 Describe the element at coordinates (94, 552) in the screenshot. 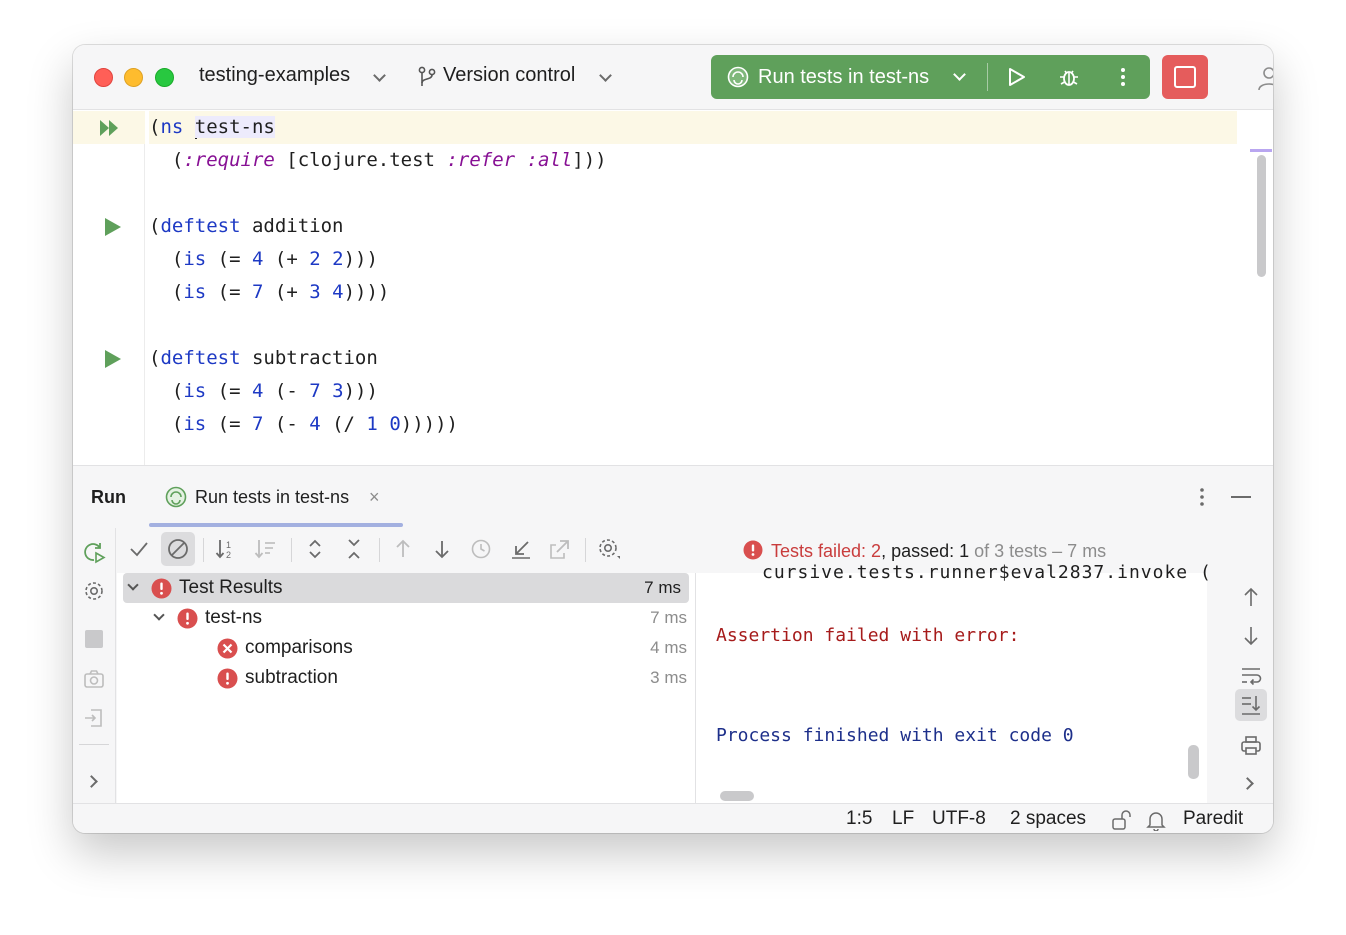

I see `rerun-icon` at that location.